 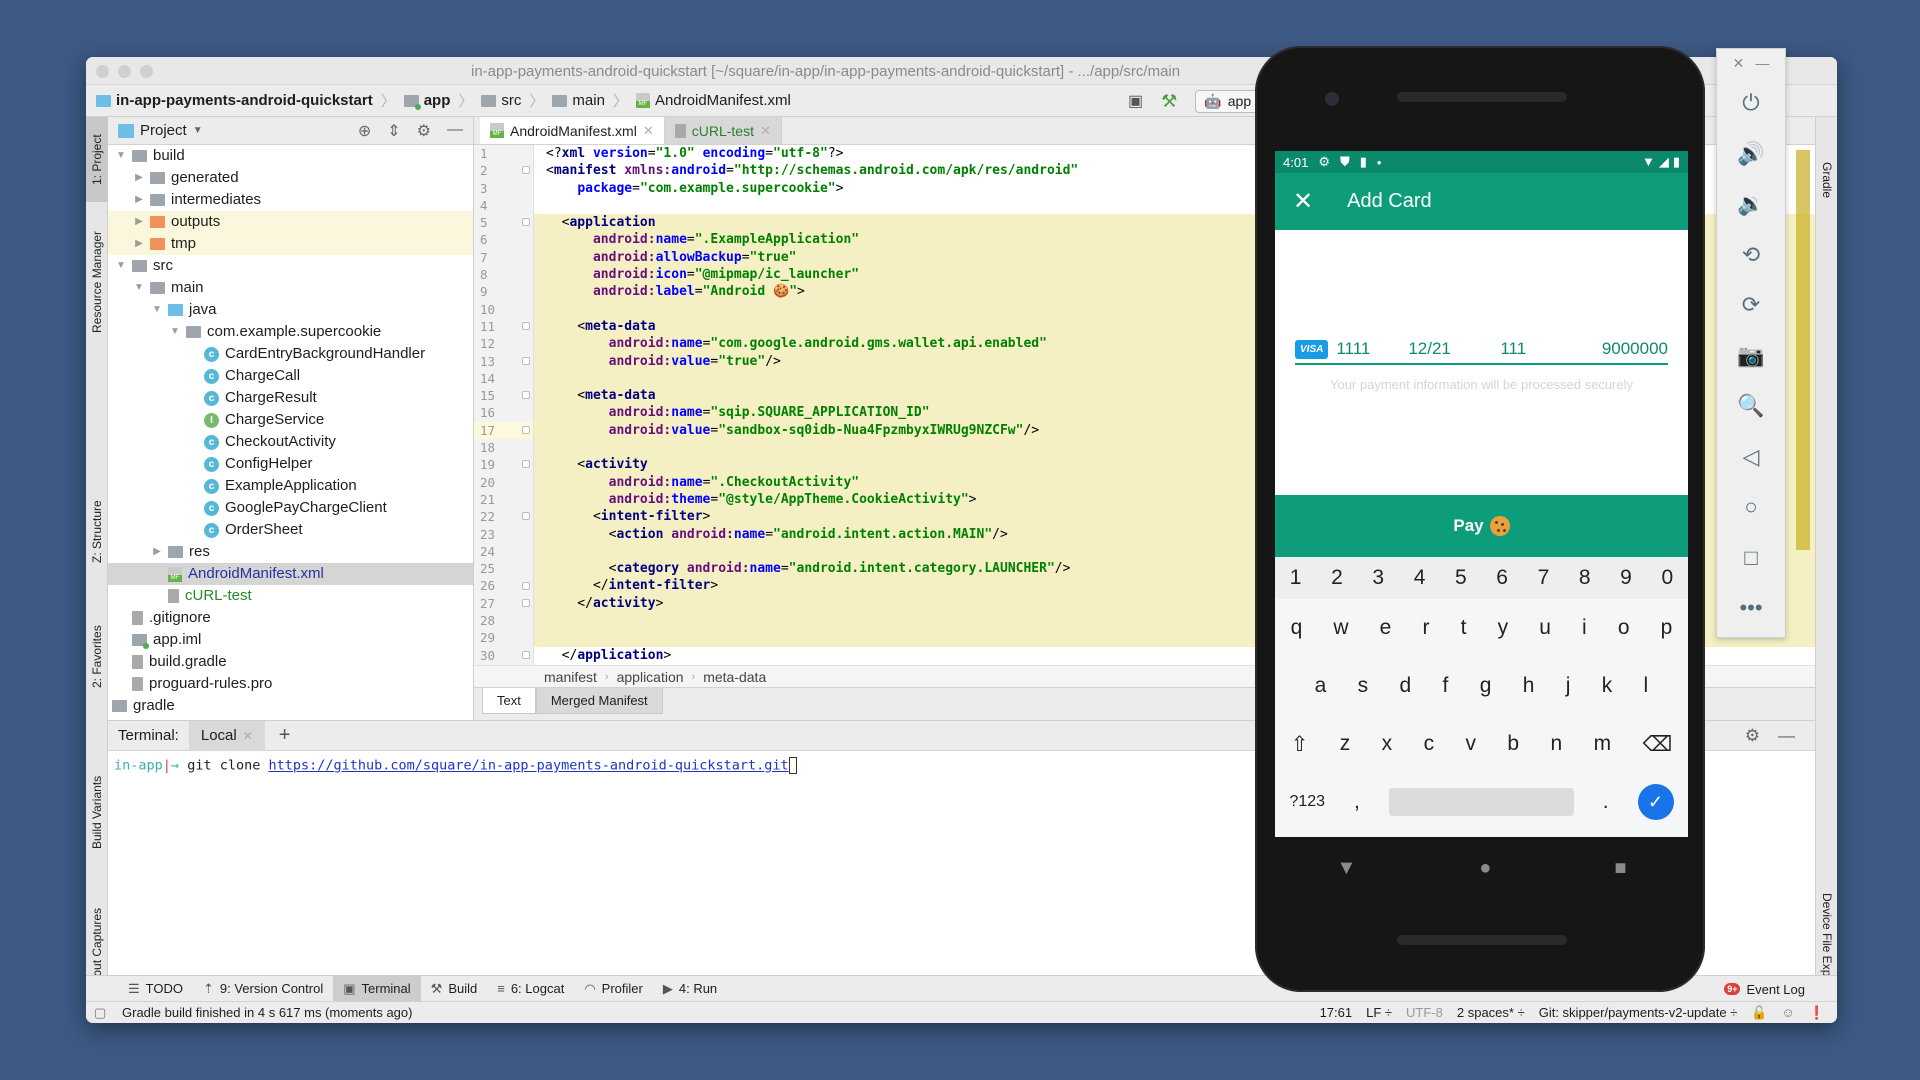 What do you see at coordinates (290, 200) in the screenshot?
I see `tree-item: ▶ intermediates` at bounding box center [290, 200].